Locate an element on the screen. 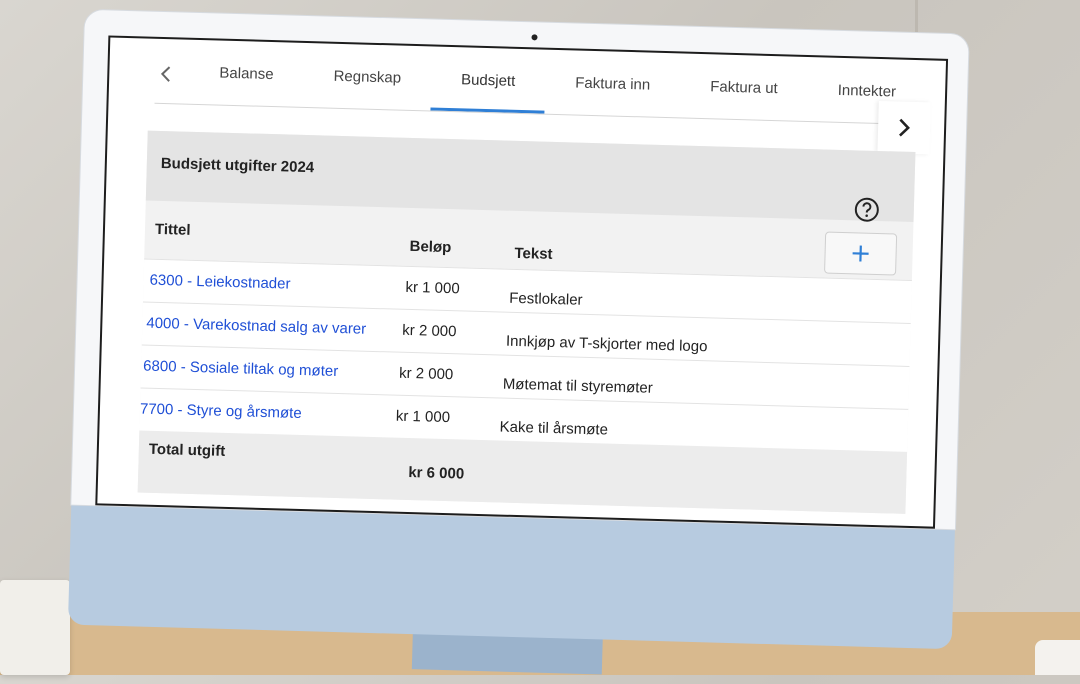 The image size is (1080, 684). tab-label: Inntekter is located at coordinates (867, 90).